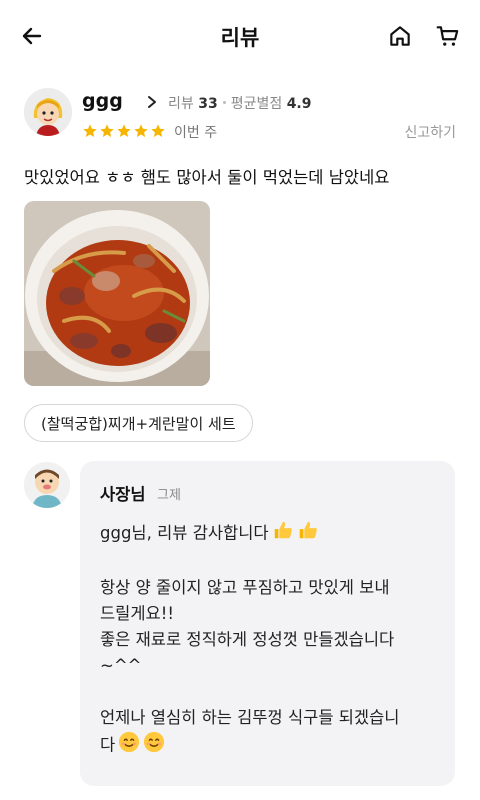 This screenshot has width=480, height=800. Describe the element at coordinates (208, 104) in the screenshot. I see `review-count: 33` at that location.